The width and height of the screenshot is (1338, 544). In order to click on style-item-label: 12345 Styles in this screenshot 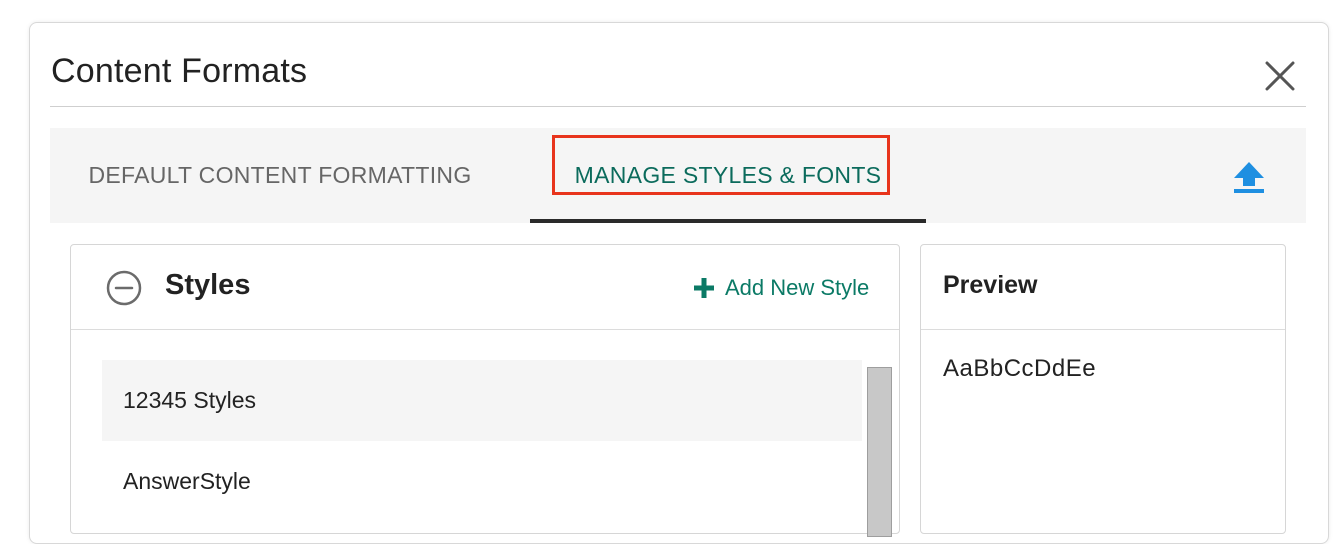, I will do `click(189, 400)`.